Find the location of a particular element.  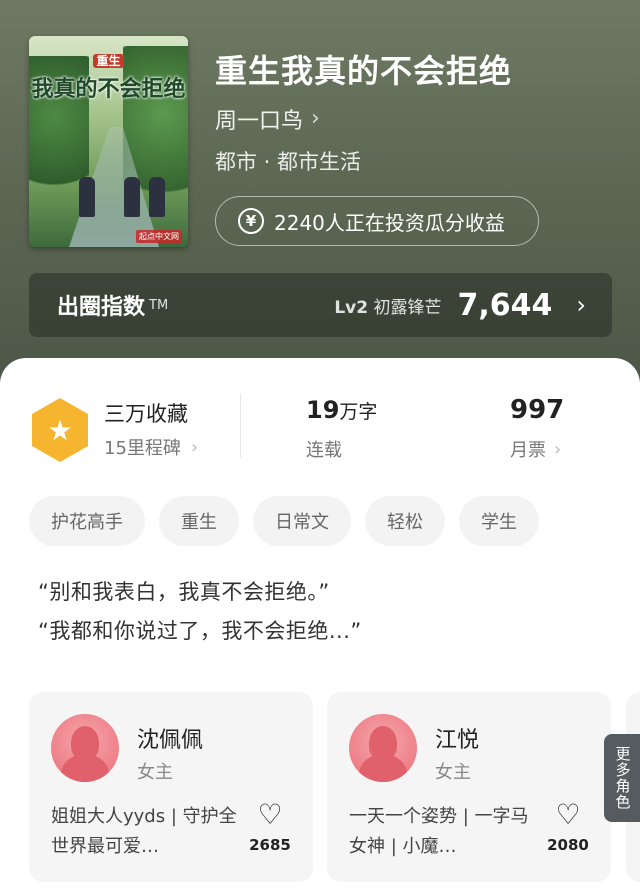

character-like-button: ♡ 2080 is located at coordinates (568, 826).